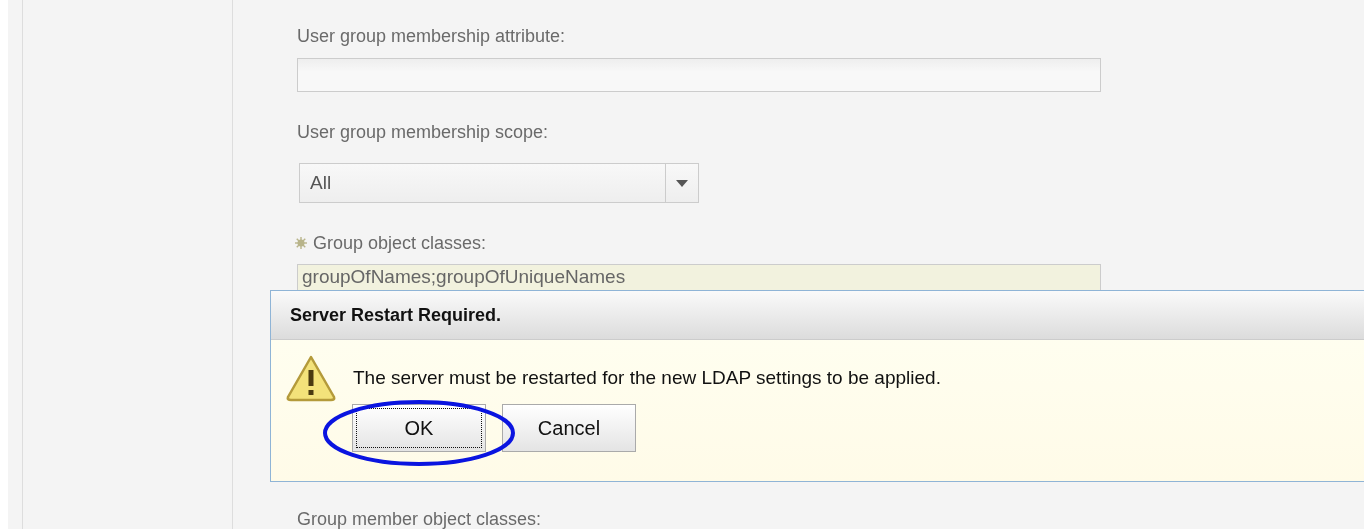 This screenshot has height=529, width=1364. Describe the element at coordinates (682, 183) in the screenshot. I see `dropdown-arrow-icon` at that location.